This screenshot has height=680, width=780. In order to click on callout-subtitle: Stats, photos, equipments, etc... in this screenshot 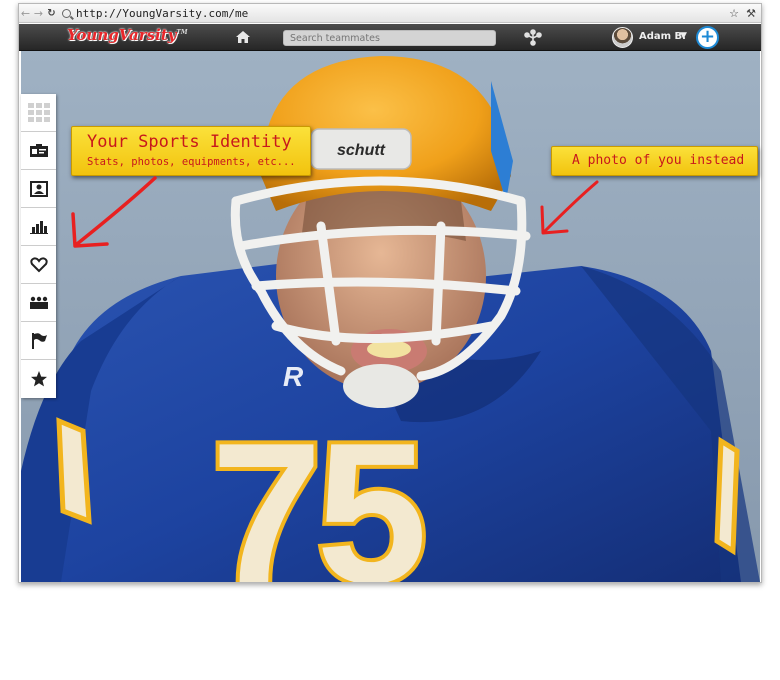, I will do `click(191, 162)`.